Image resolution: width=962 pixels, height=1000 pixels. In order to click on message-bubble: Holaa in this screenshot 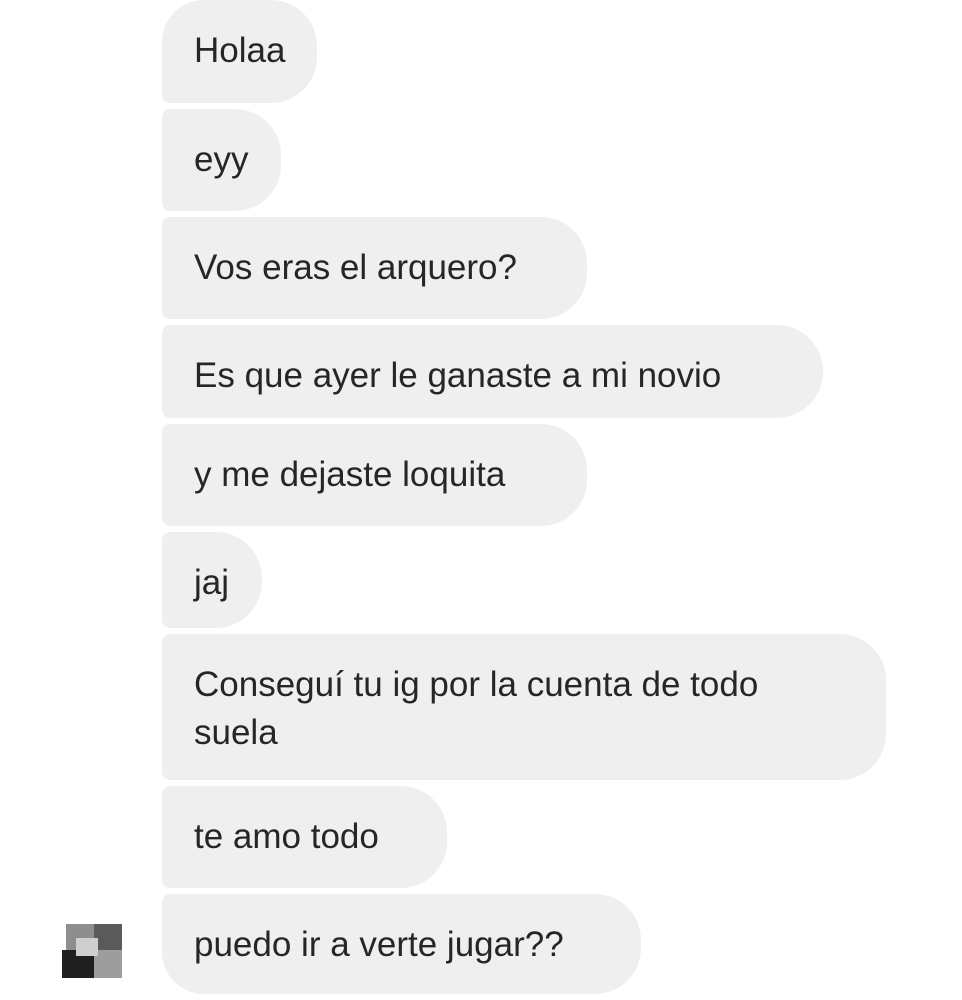, I will do `click(239, 51)`.